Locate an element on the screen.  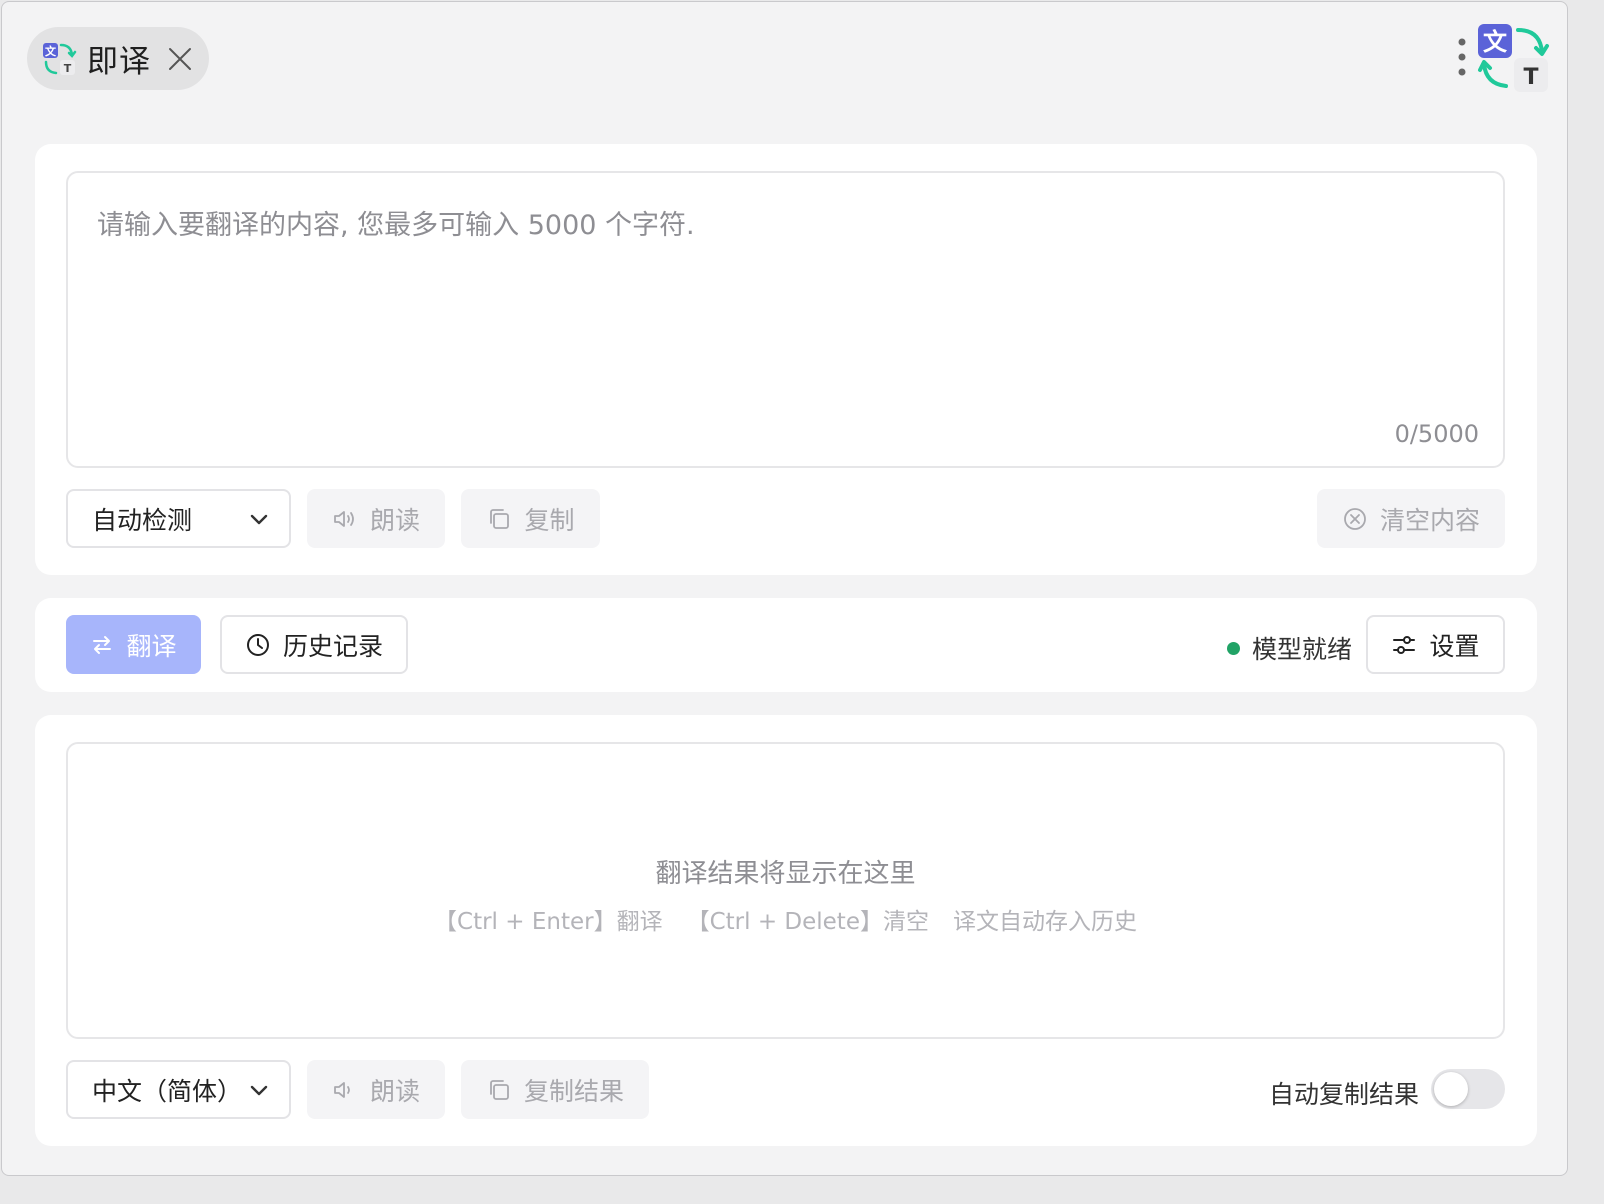
status-dot is located at coordinates (1233, 648).